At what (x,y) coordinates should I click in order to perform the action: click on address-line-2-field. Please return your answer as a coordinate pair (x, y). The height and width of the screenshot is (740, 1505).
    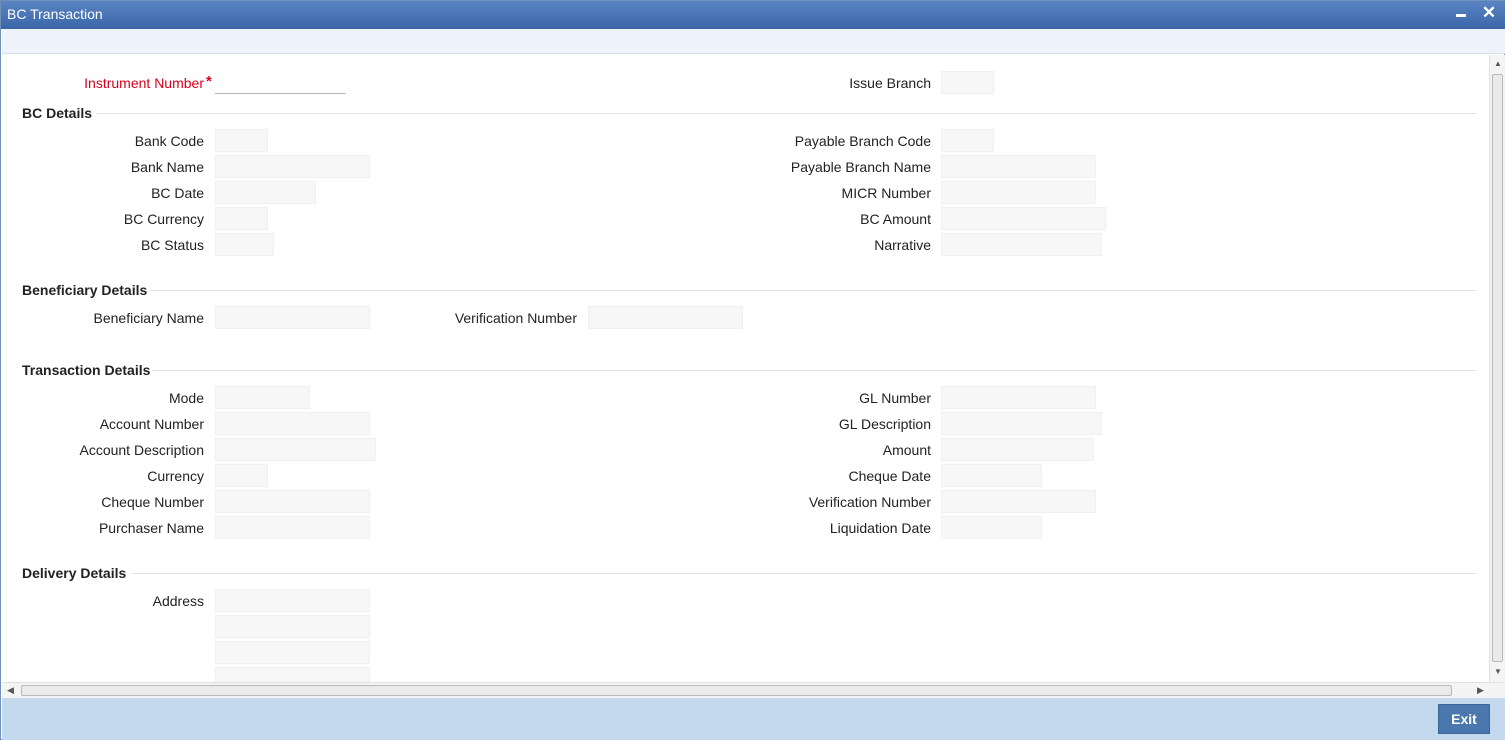
    Looking at the image, I should click on (292, 626).